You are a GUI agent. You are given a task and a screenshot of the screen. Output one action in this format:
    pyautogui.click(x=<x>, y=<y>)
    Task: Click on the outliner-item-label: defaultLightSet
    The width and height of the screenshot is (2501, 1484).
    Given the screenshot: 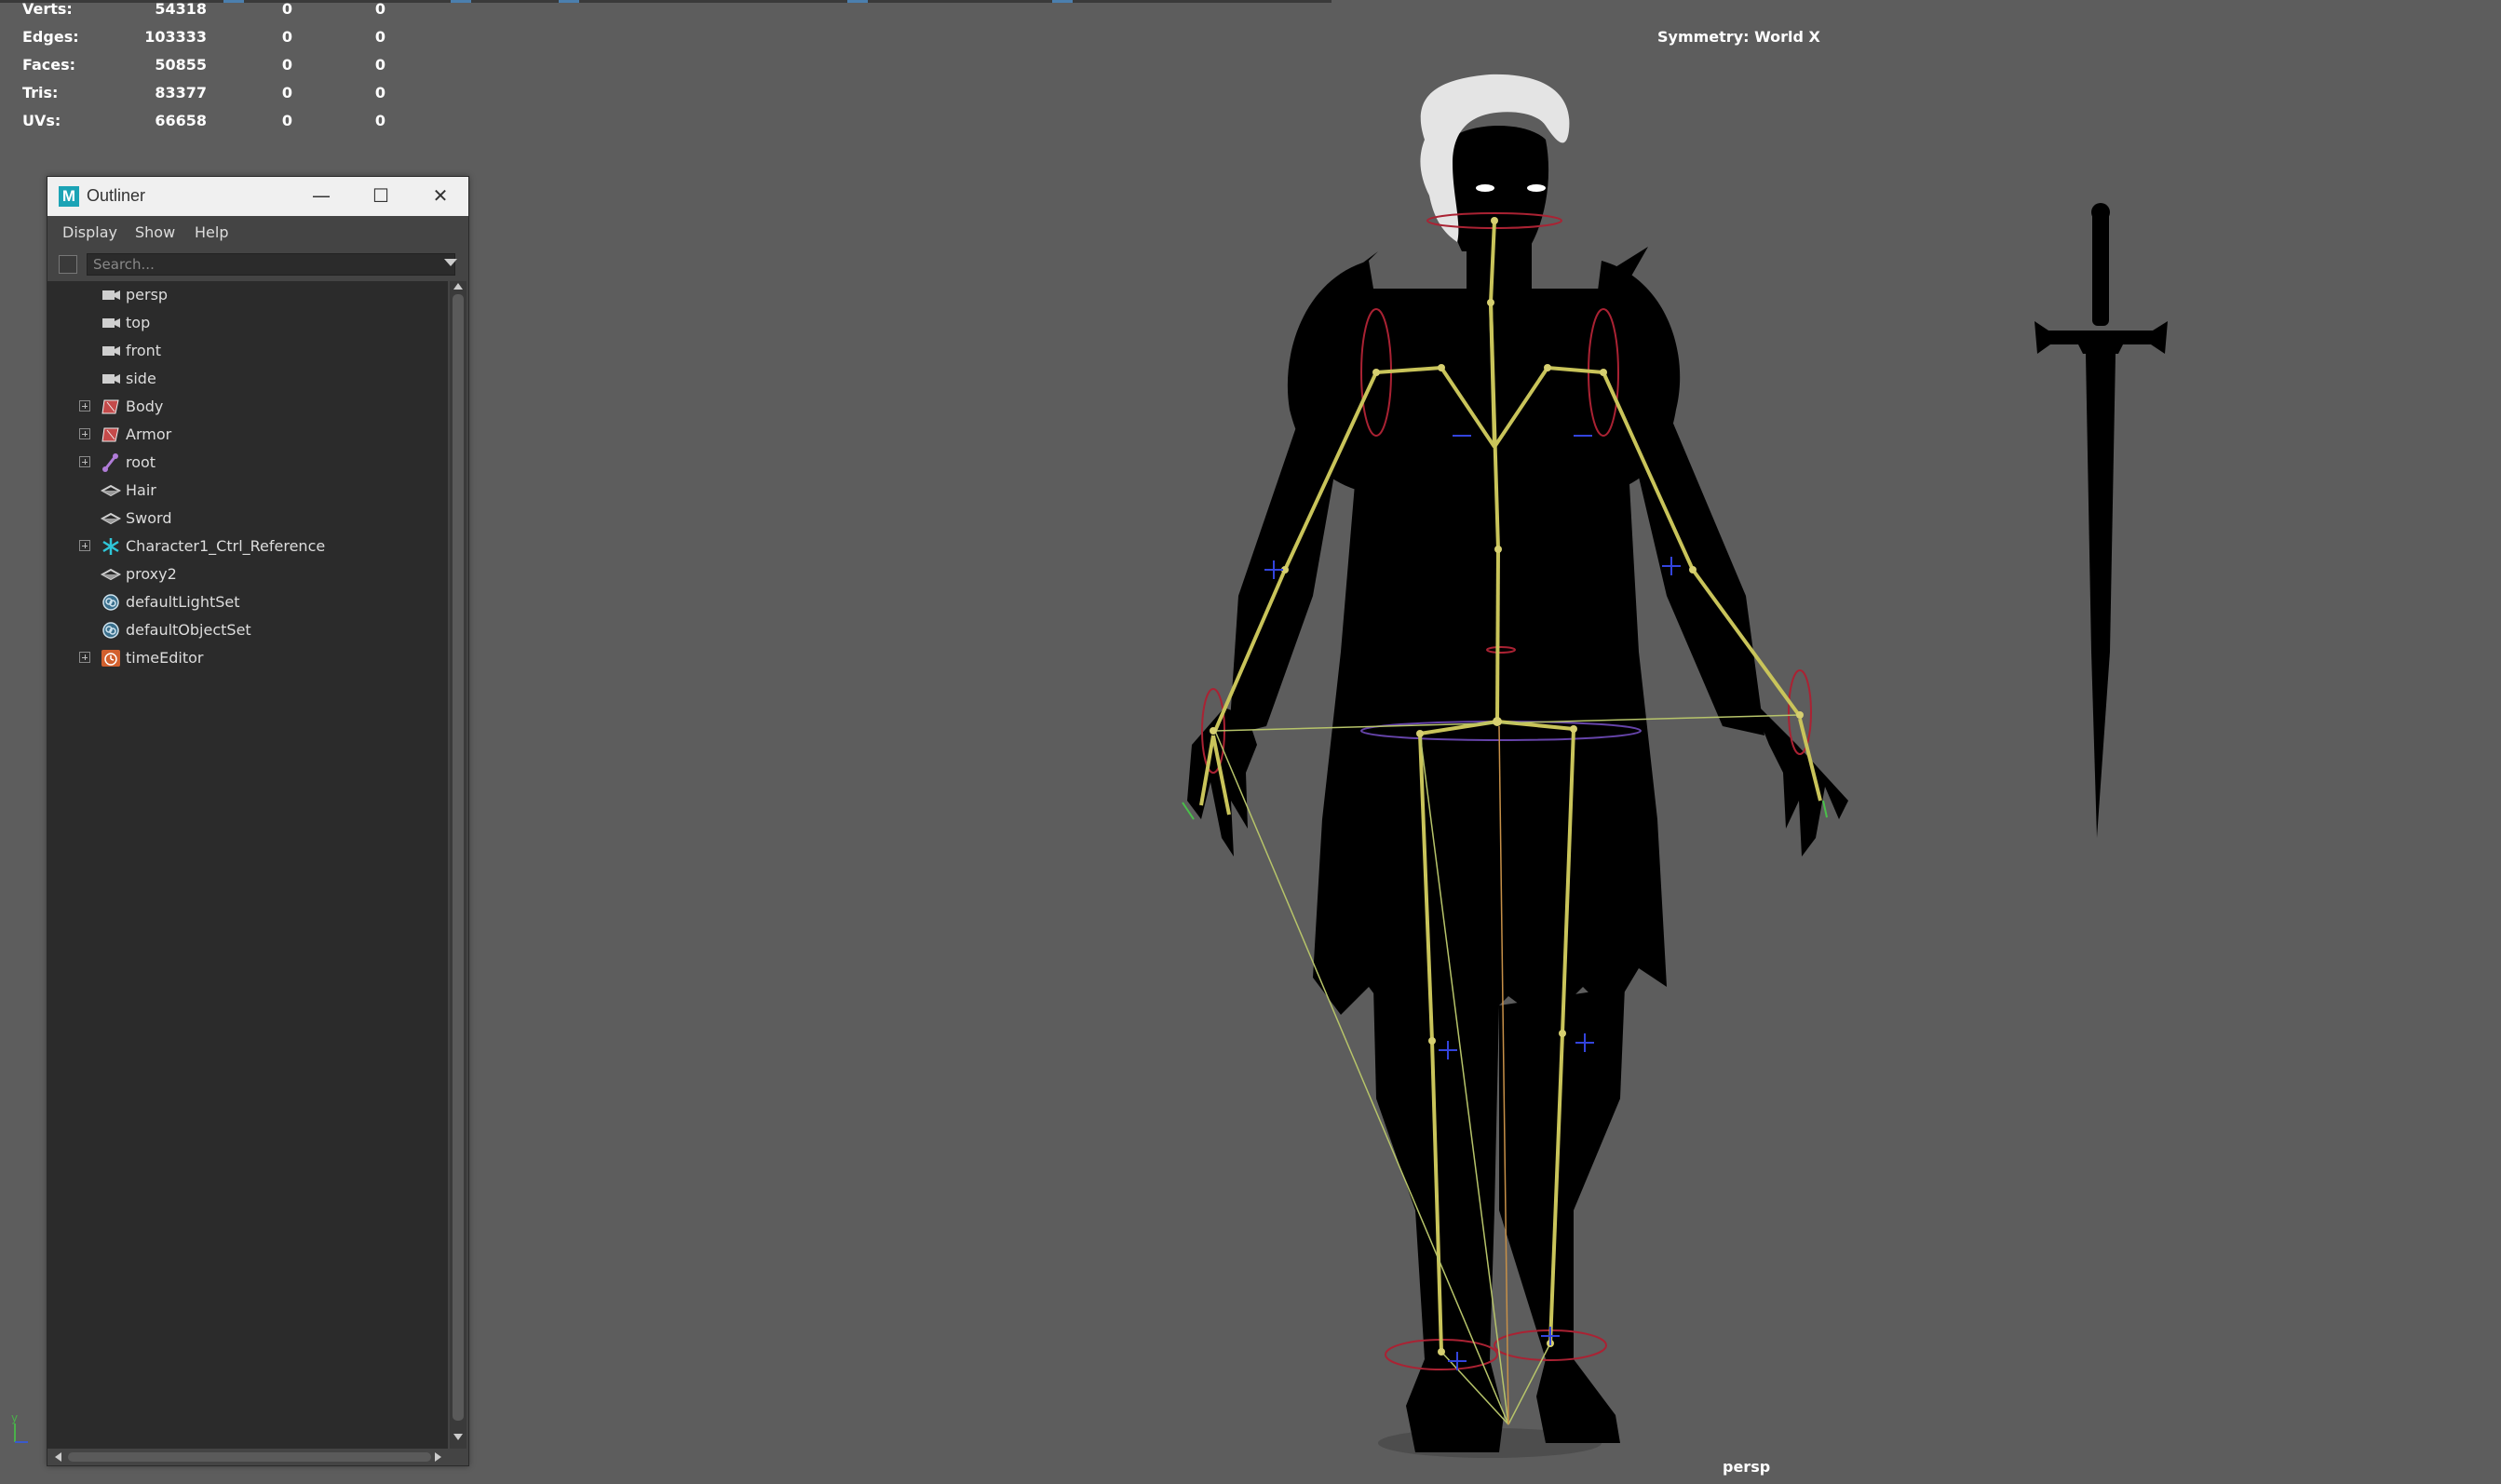 What is the action you would take?
    pyautogui.click(x=183, y=602)
    